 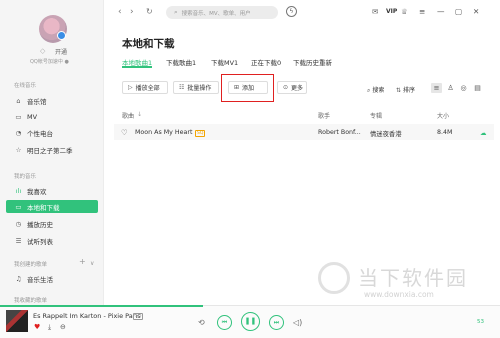 I want to click on local-download-icon: ▭, so click(x=18, y=206).